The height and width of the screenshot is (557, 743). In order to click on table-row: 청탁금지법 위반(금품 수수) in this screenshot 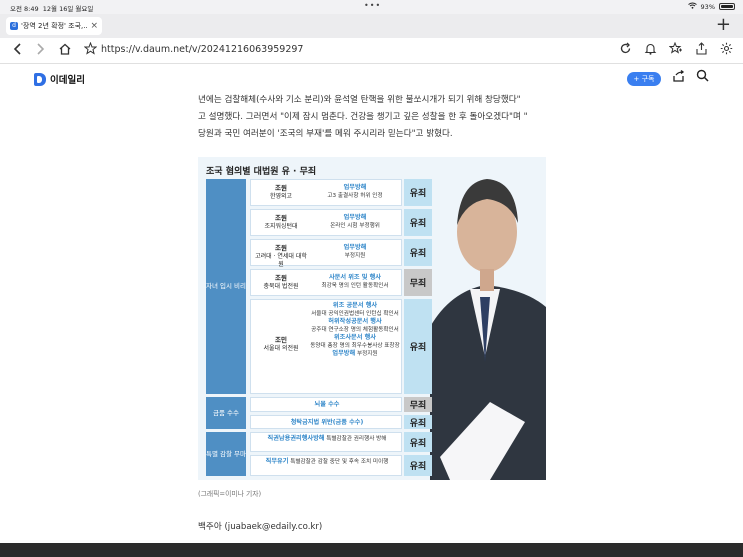, I will do `click(326, 422)`.